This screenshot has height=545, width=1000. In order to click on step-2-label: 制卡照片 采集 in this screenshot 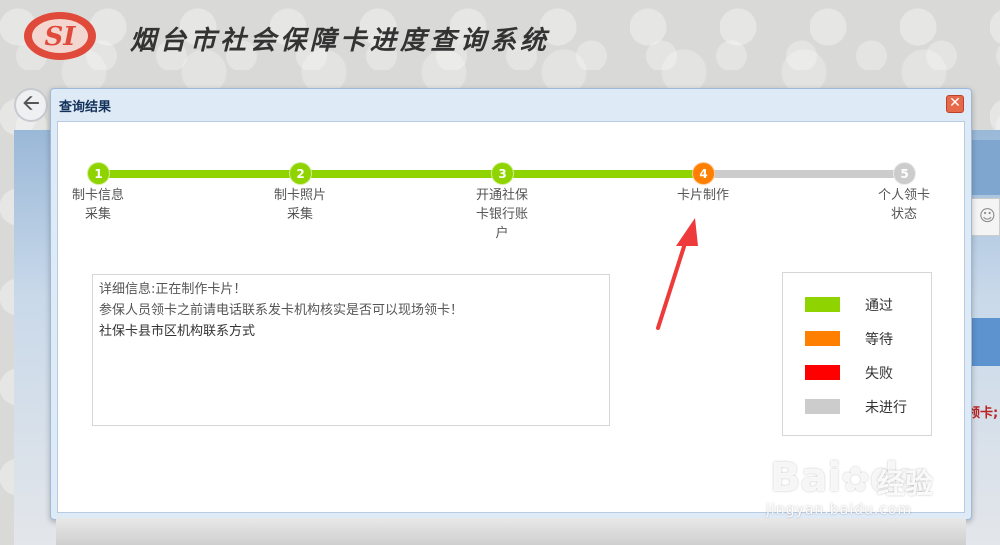, I will do `click(299, 205)`.